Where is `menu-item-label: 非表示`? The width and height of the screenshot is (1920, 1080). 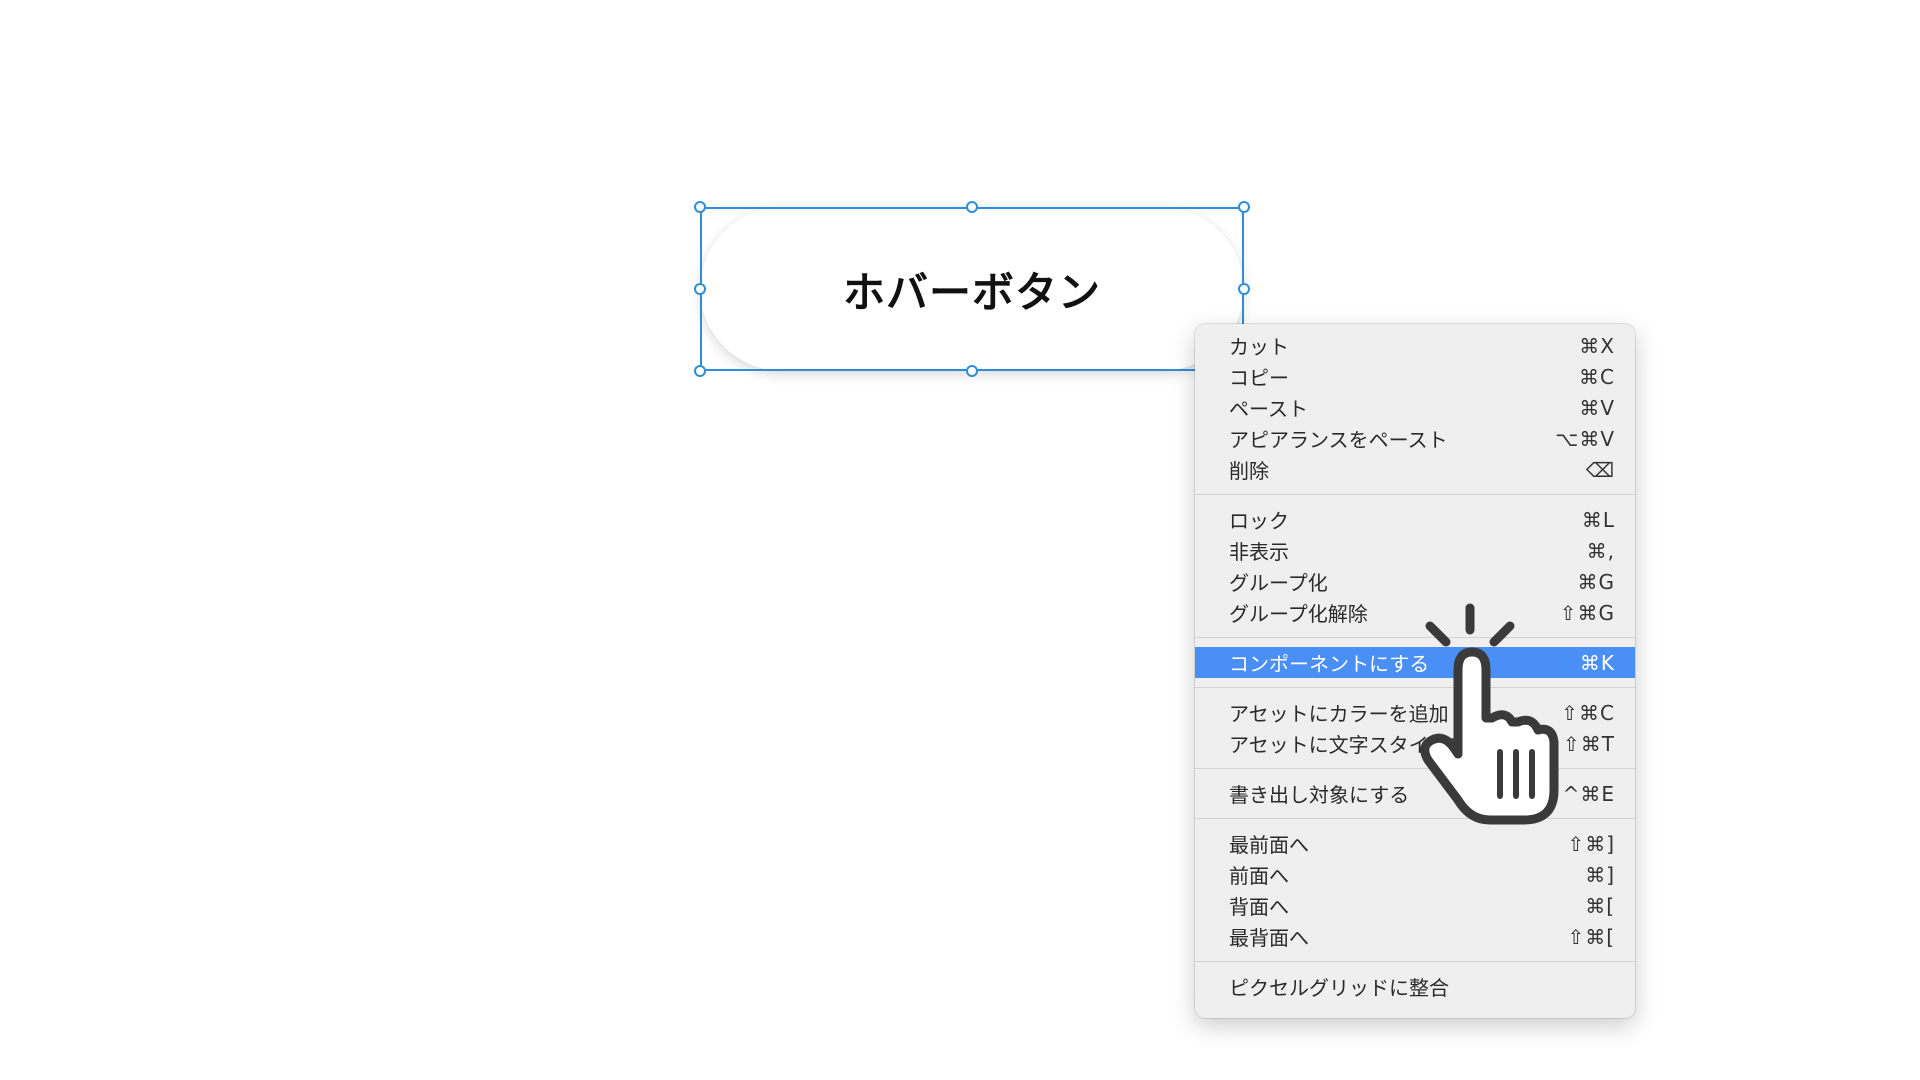 menu-item-label: 非表示 is located at coordinates (1259, 552).